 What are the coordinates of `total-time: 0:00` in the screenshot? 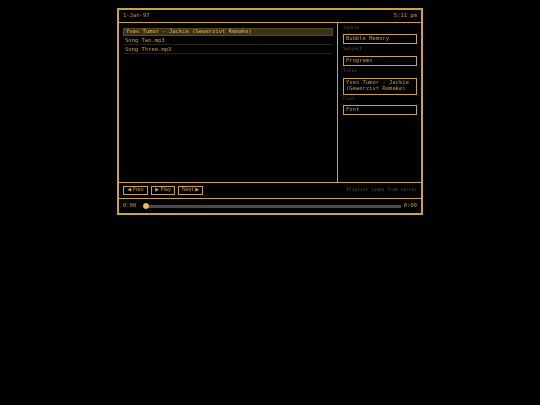 It's located at (410, 206).